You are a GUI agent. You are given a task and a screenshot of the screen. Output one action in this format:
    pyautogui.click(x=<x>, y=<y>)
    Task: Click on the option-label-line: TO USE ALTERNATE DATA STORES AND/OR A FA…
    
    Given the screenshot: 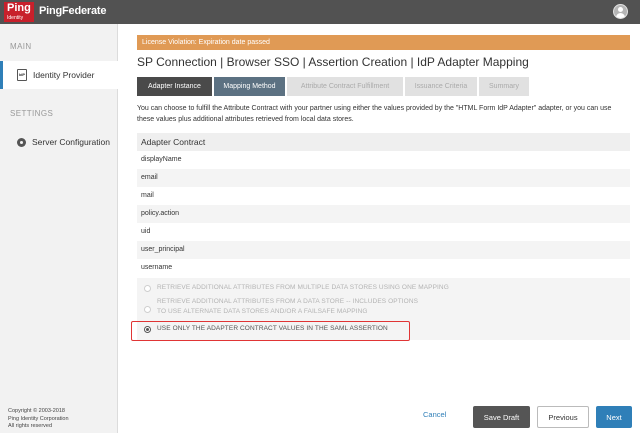 What is the action you would take?
    pyautogui.click(x=262, y=311)
    